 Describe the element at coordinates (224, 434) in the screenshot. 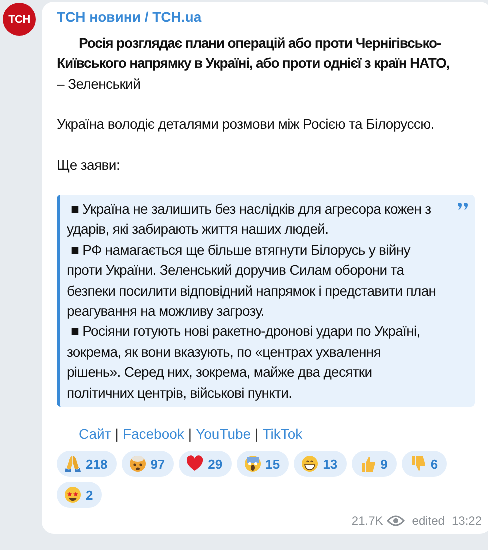

I see `link: YouTube` at that location.